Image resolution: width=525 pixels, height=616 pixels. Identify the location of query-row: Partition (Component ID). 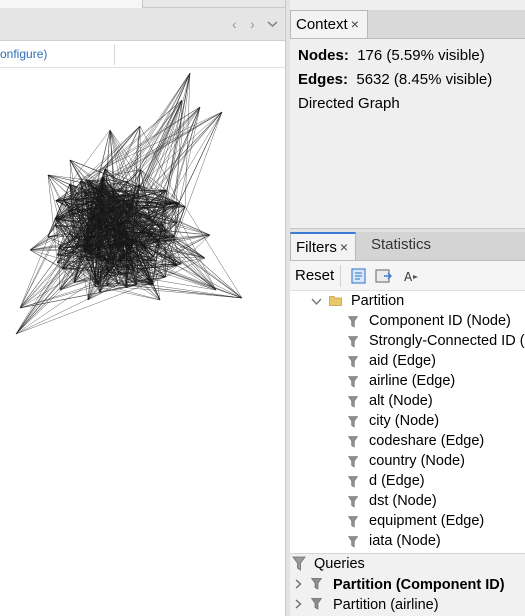
(407, 584).